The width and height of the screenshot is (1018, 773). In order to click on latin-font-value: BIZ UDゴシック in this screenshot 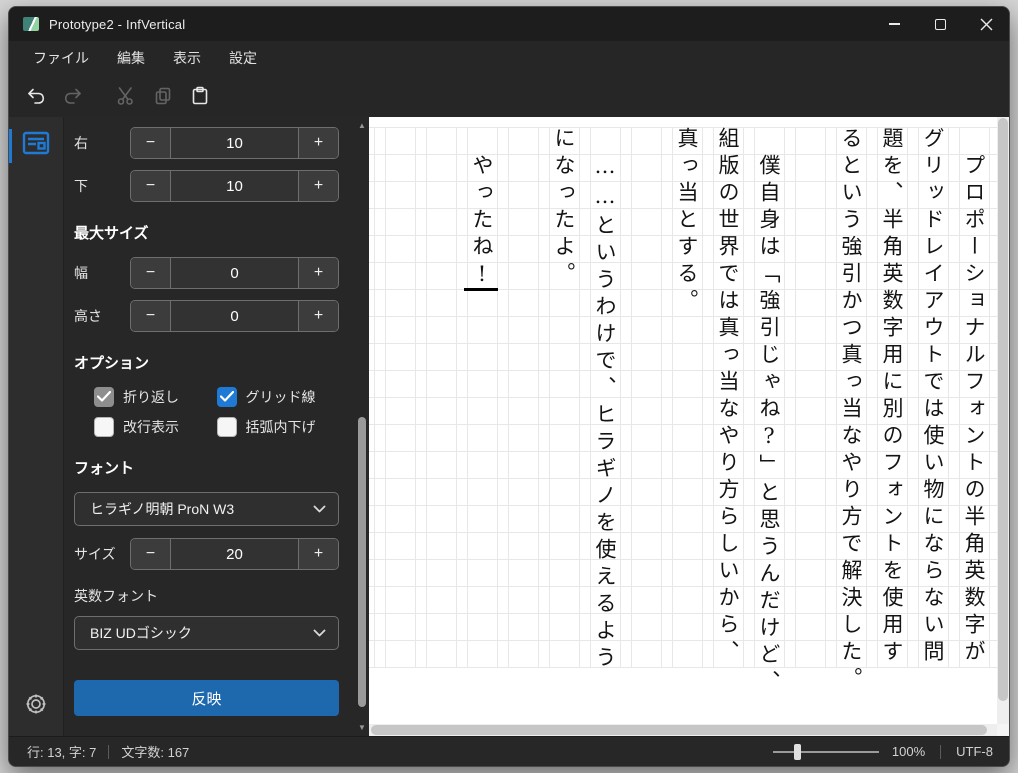, I will do `click(141, 633)`.